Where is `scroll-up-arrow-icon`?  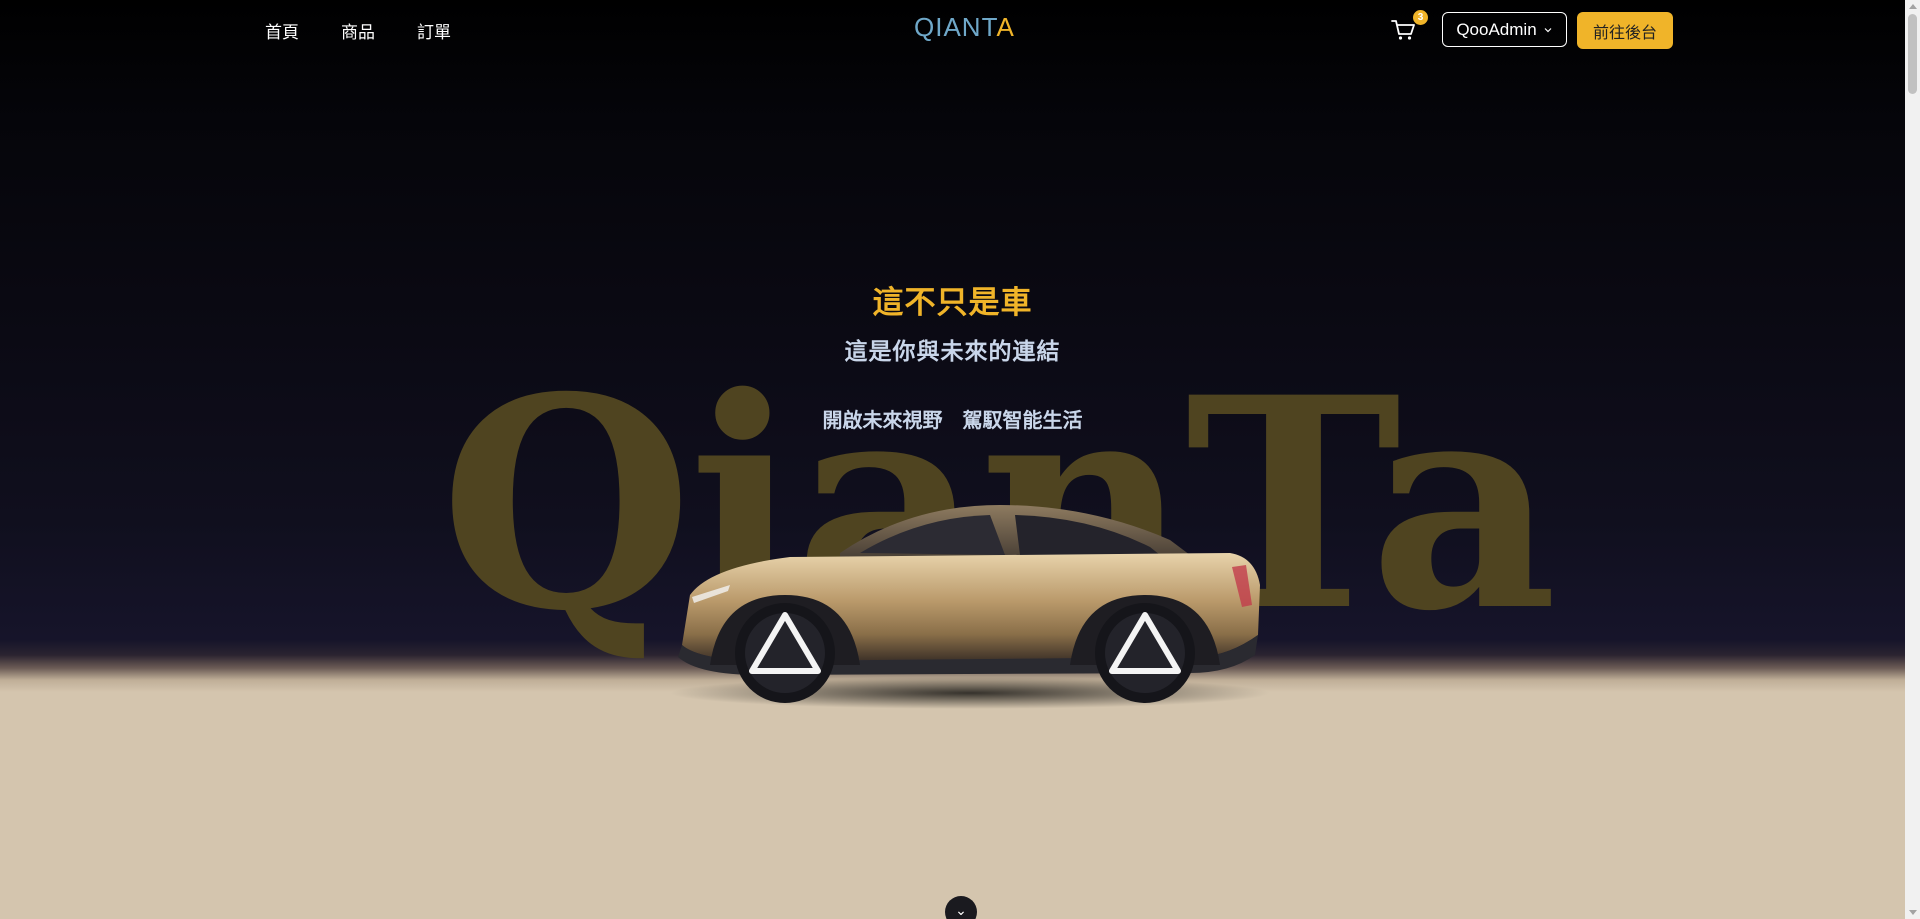 scroll-up-arrow-icon is located at coordinates (1913, 6).